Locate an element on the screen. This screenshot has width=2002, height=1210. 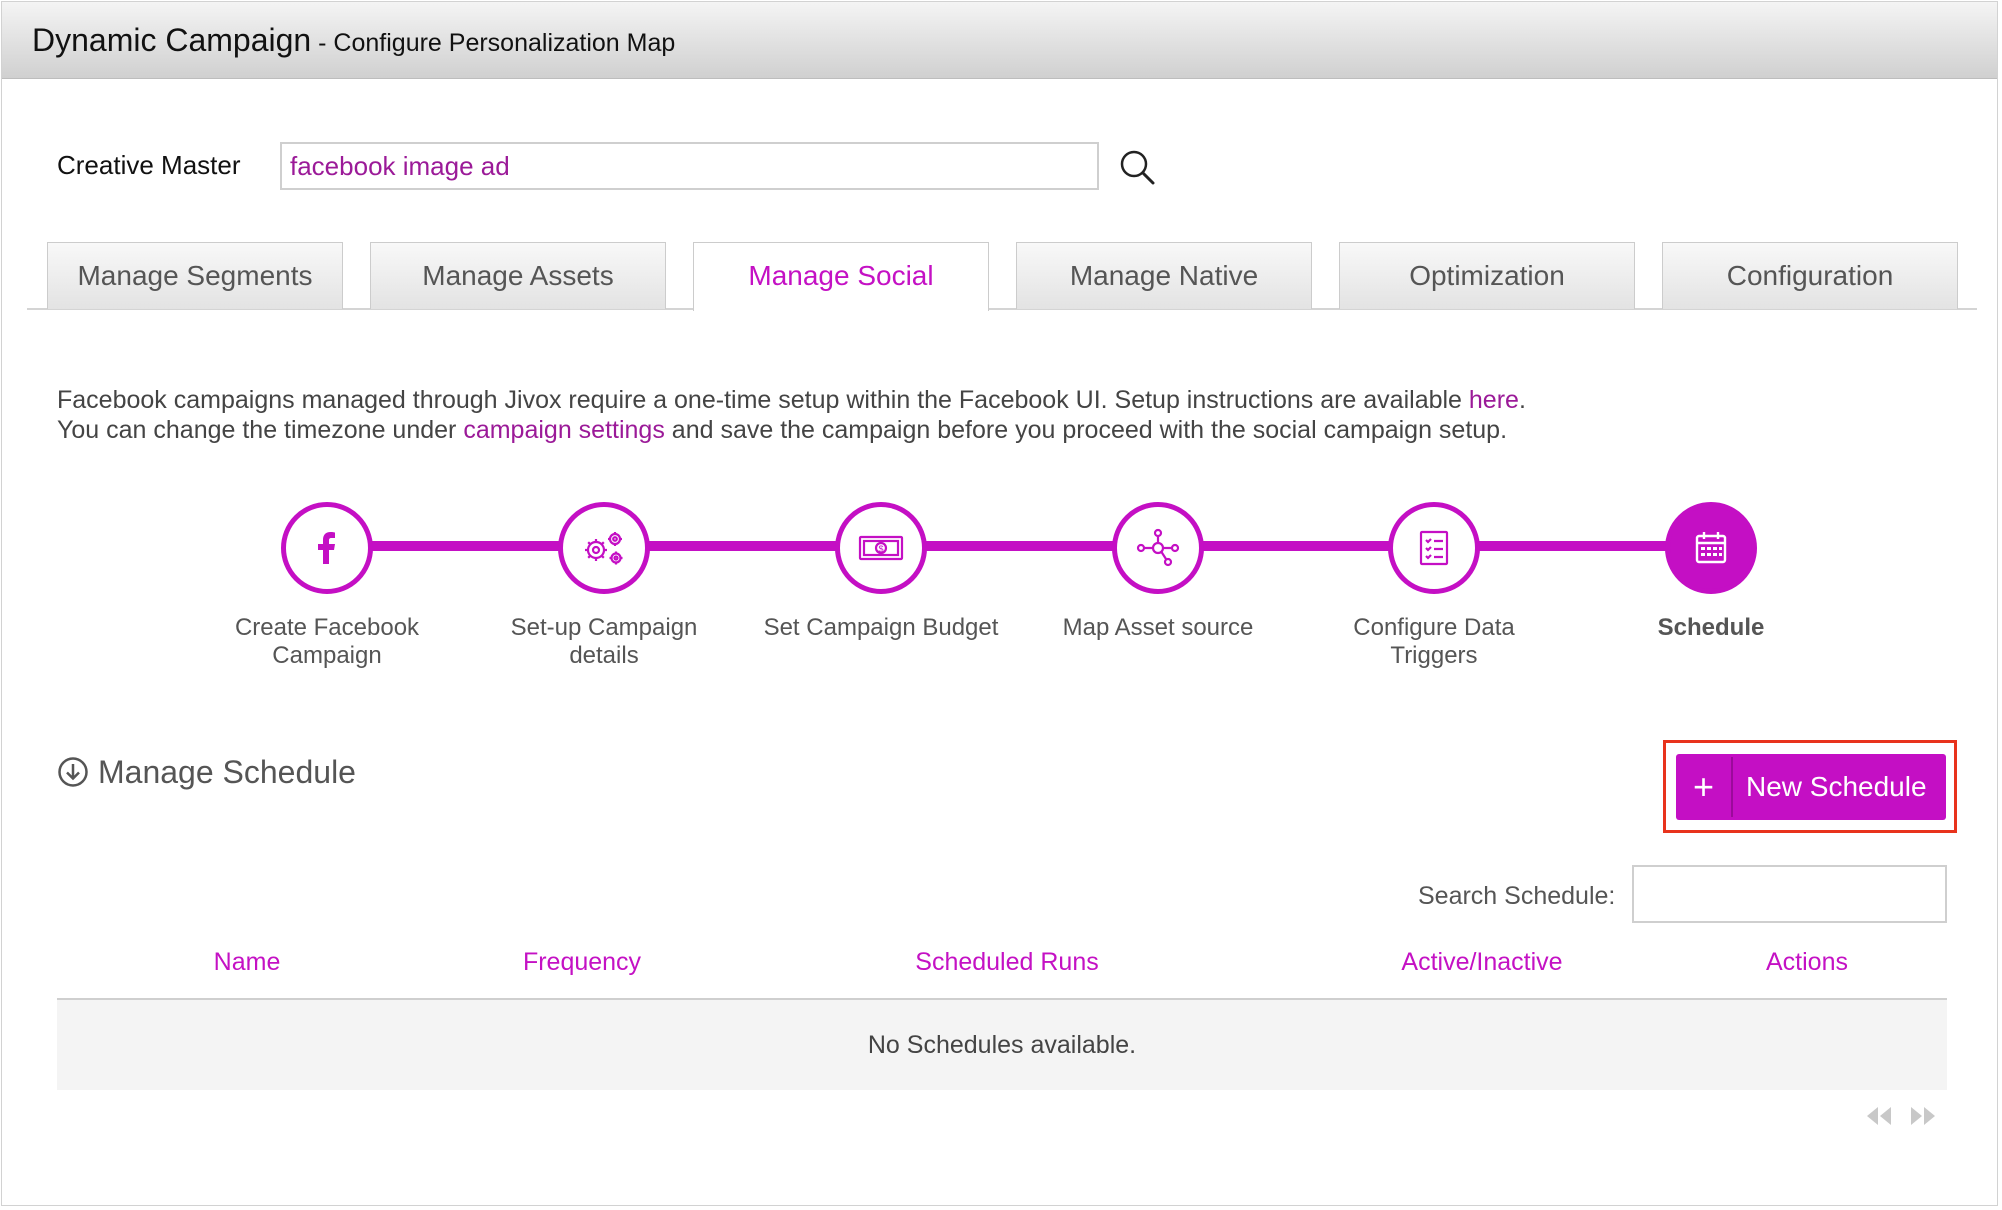
campaign-settings-link: campaign settings is located at coordinates (564, 430).